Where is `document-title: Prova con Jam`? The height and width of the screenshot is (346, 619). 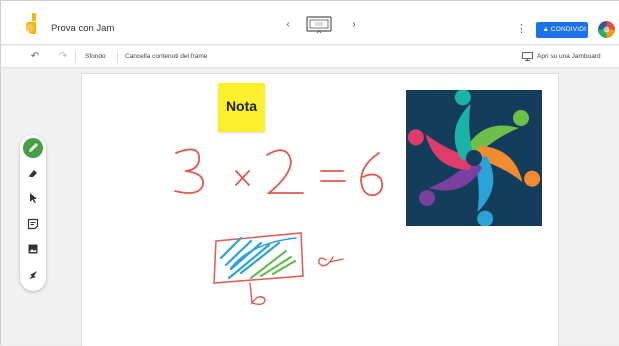
document-title: Prova con Jam is located at coordinates (82, 28).